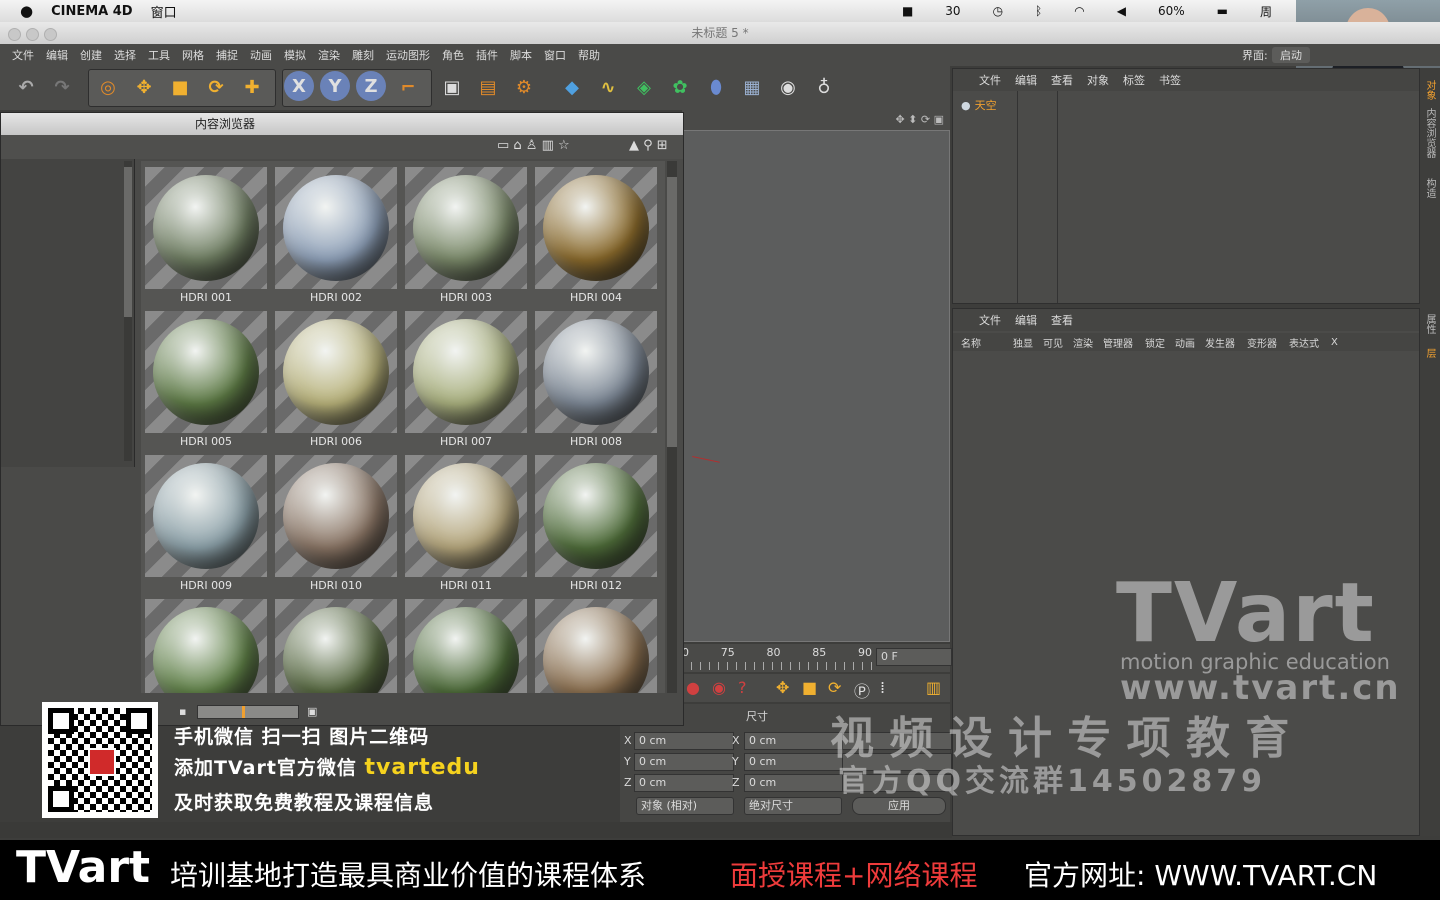 The image size is (1440, 900). I want to click on coord-mode-dropdown: 对象 (相对), so click(685, 806).